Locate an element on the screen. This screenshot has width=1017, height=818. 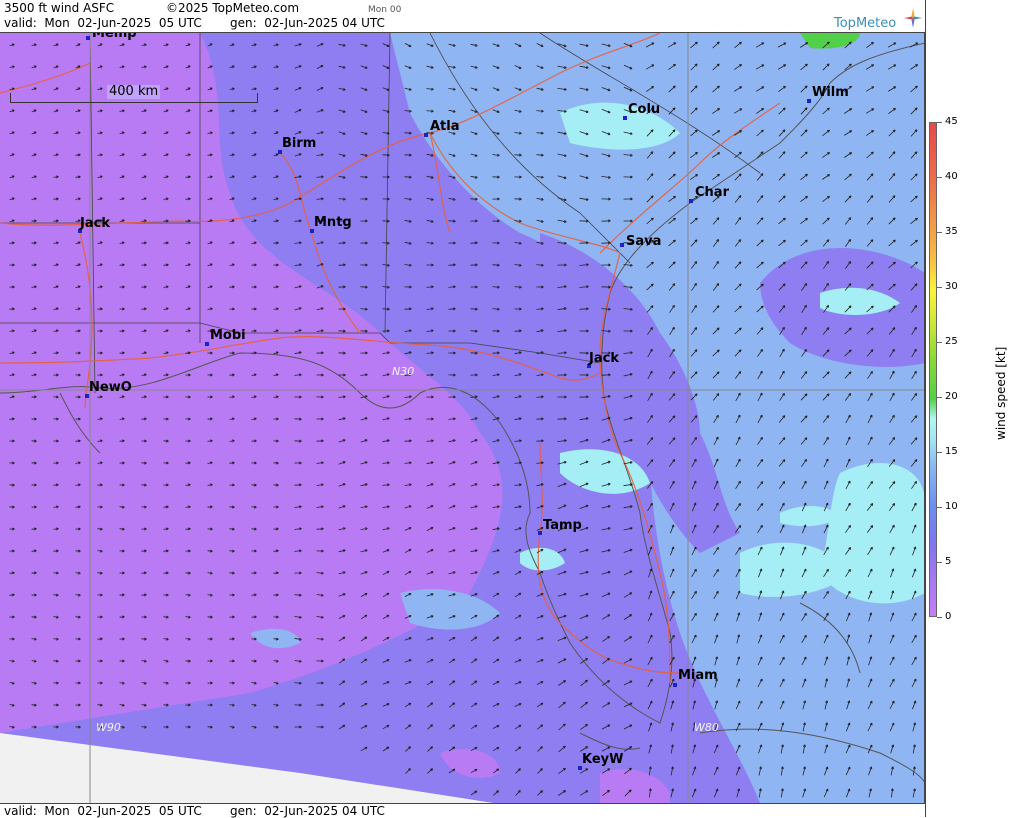
topmeteo-logo: TopMeteo is located at coordinates (879, 20).